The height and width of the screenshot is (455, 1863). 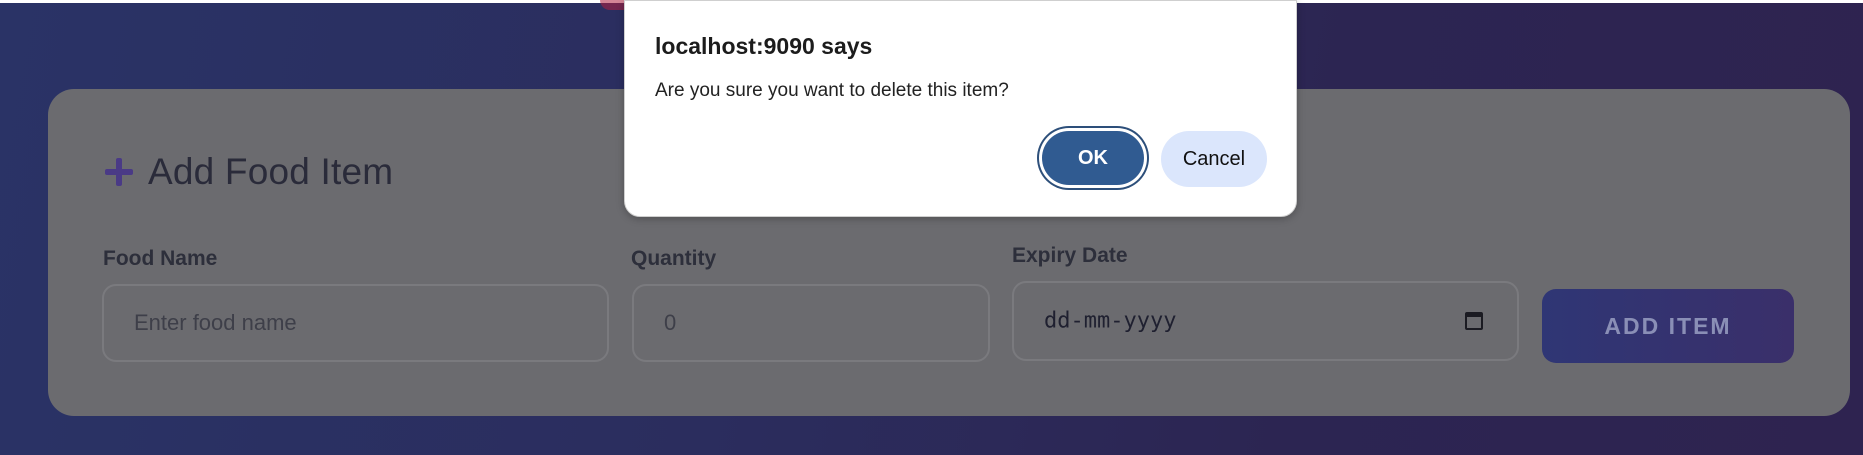 What do you see at coordinates (670, 322) in the screenshot?
I see `quantity-placeholder: 0` at bounding box center [670, 322].